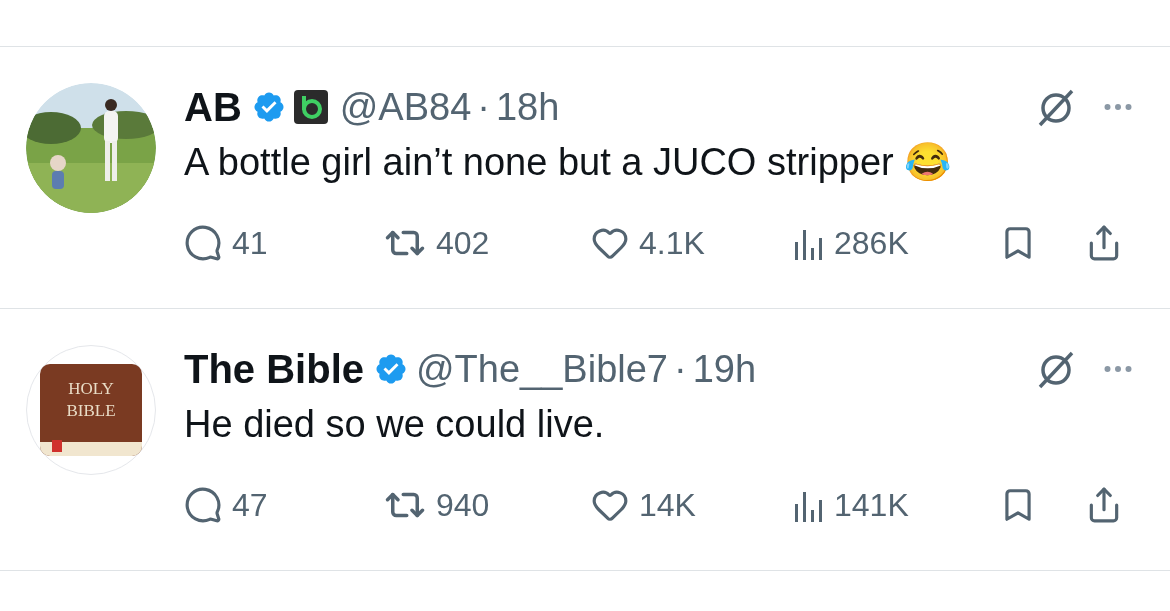 The height and width of the screenshot is (611, 1170). I want to click on display-name: AB, so click(213, 107).